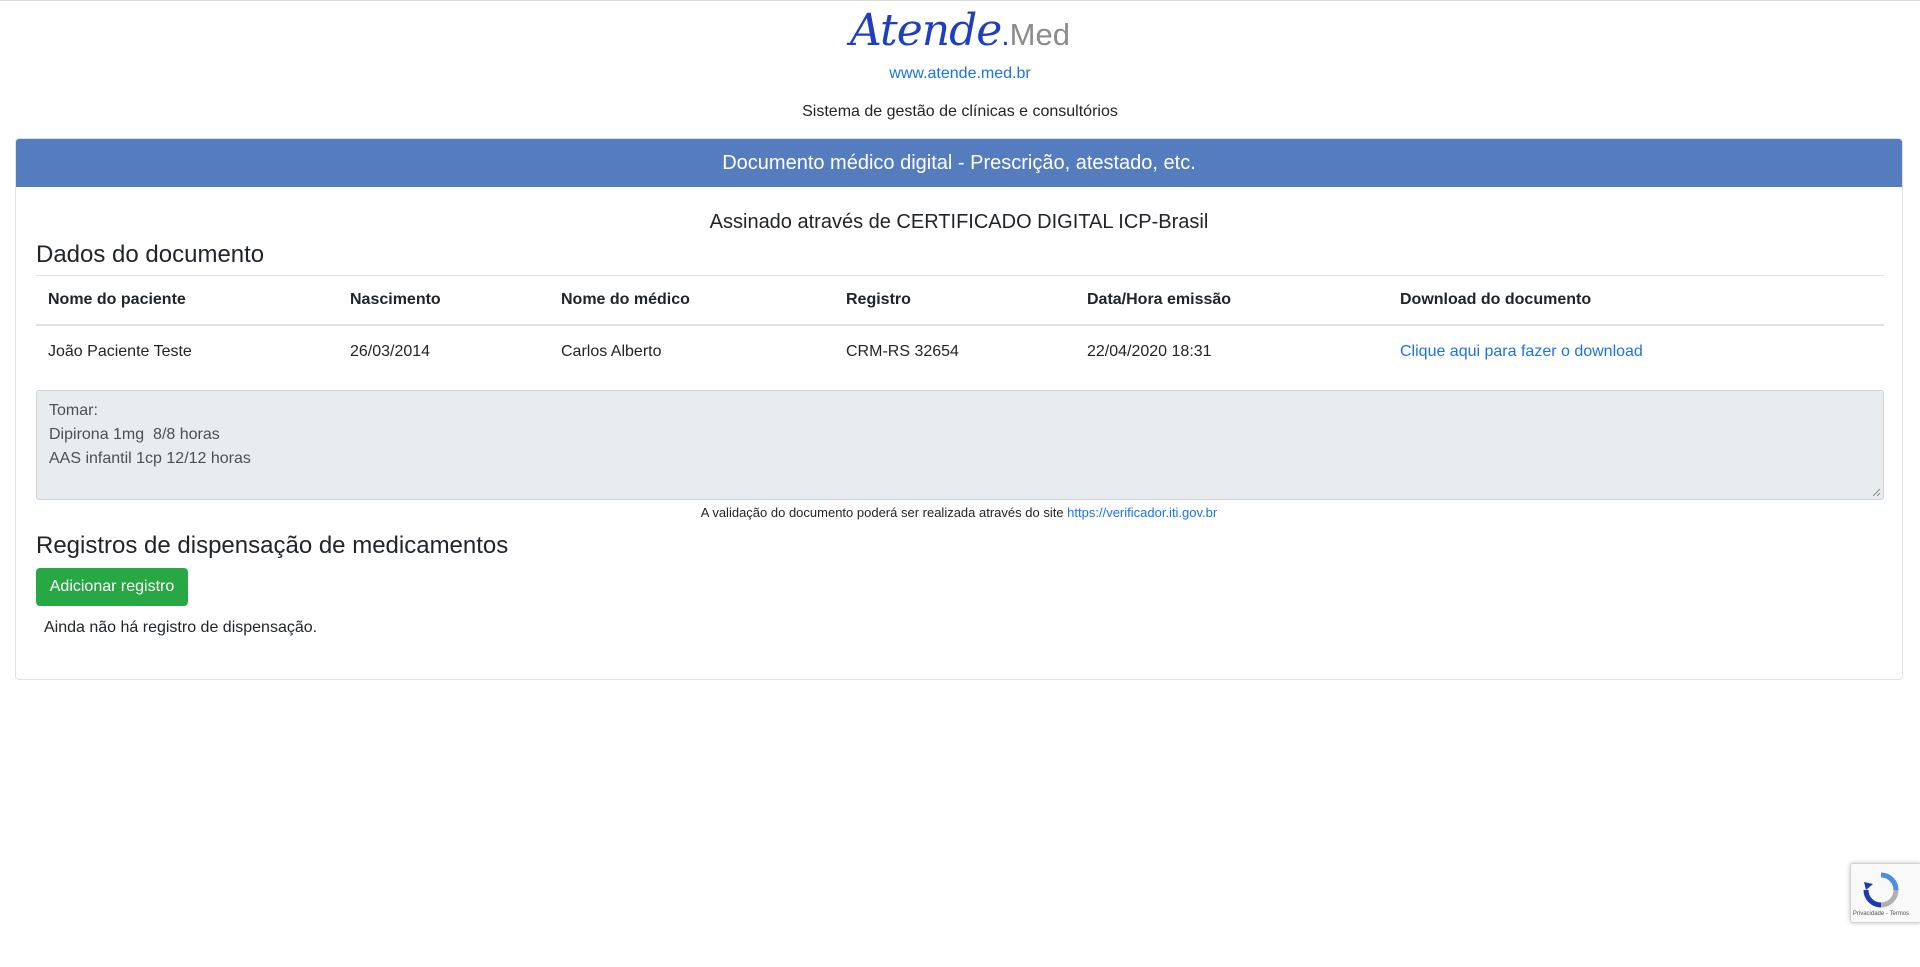 The image size is (1920, 967). I want to click on atende-med-logo: Atende.Med, so click(960, 31).